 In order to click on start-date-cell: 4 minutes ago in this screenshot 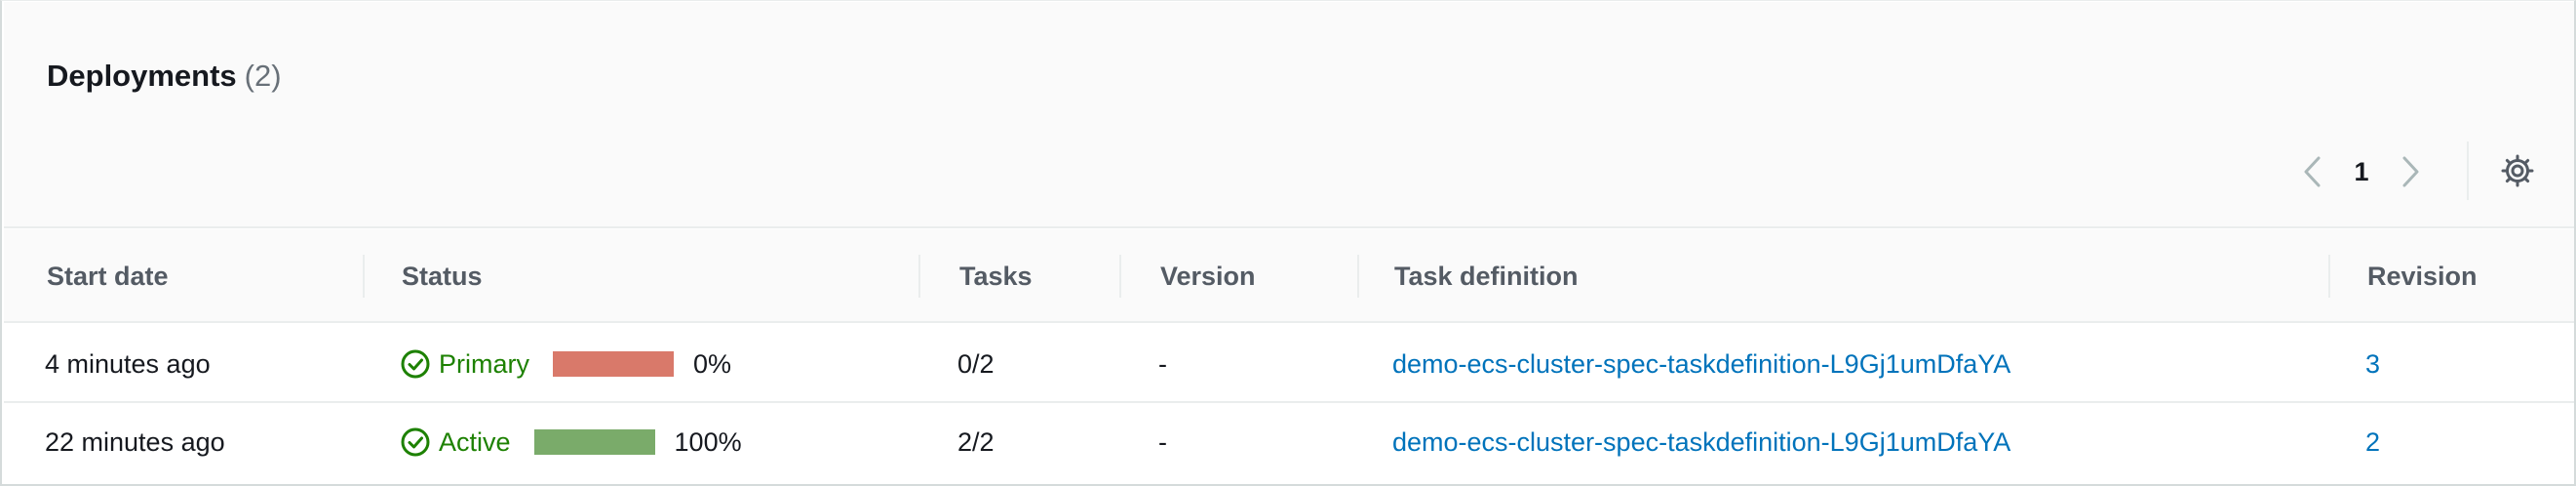, I will do `click(128, 364)`.